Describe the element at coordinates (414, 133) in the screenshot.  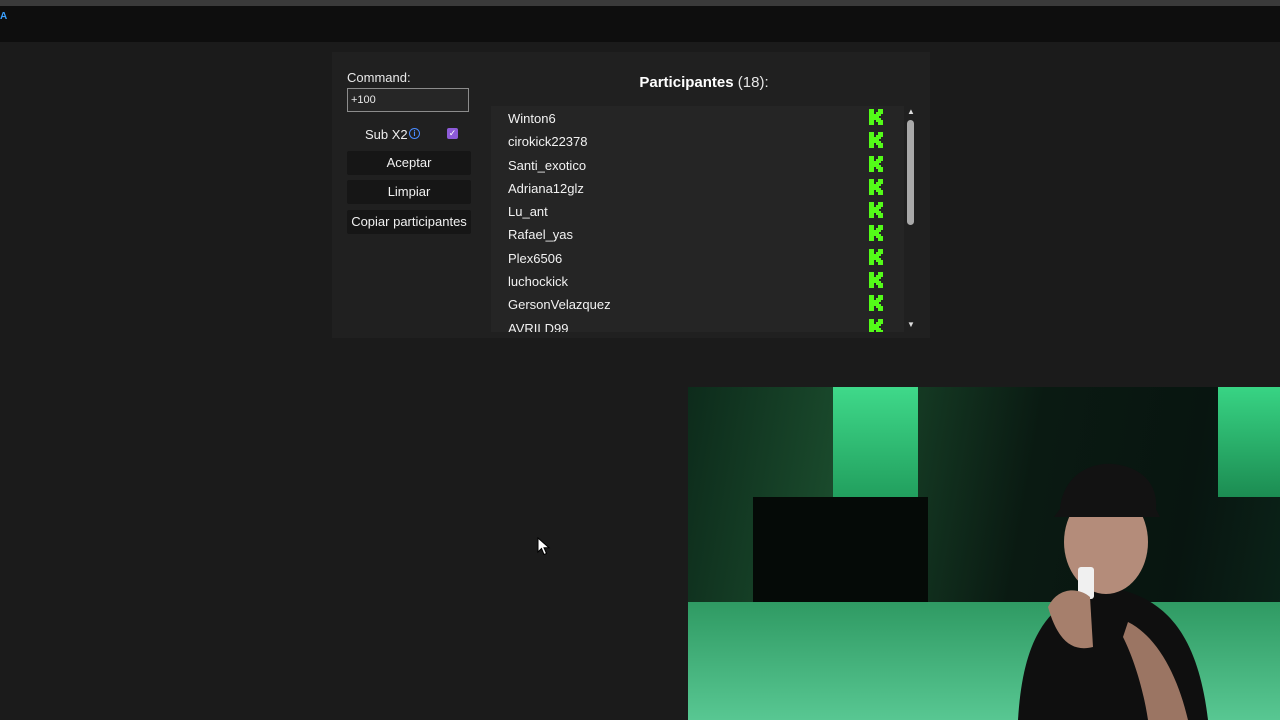
I see `info-icon: i` at that location.